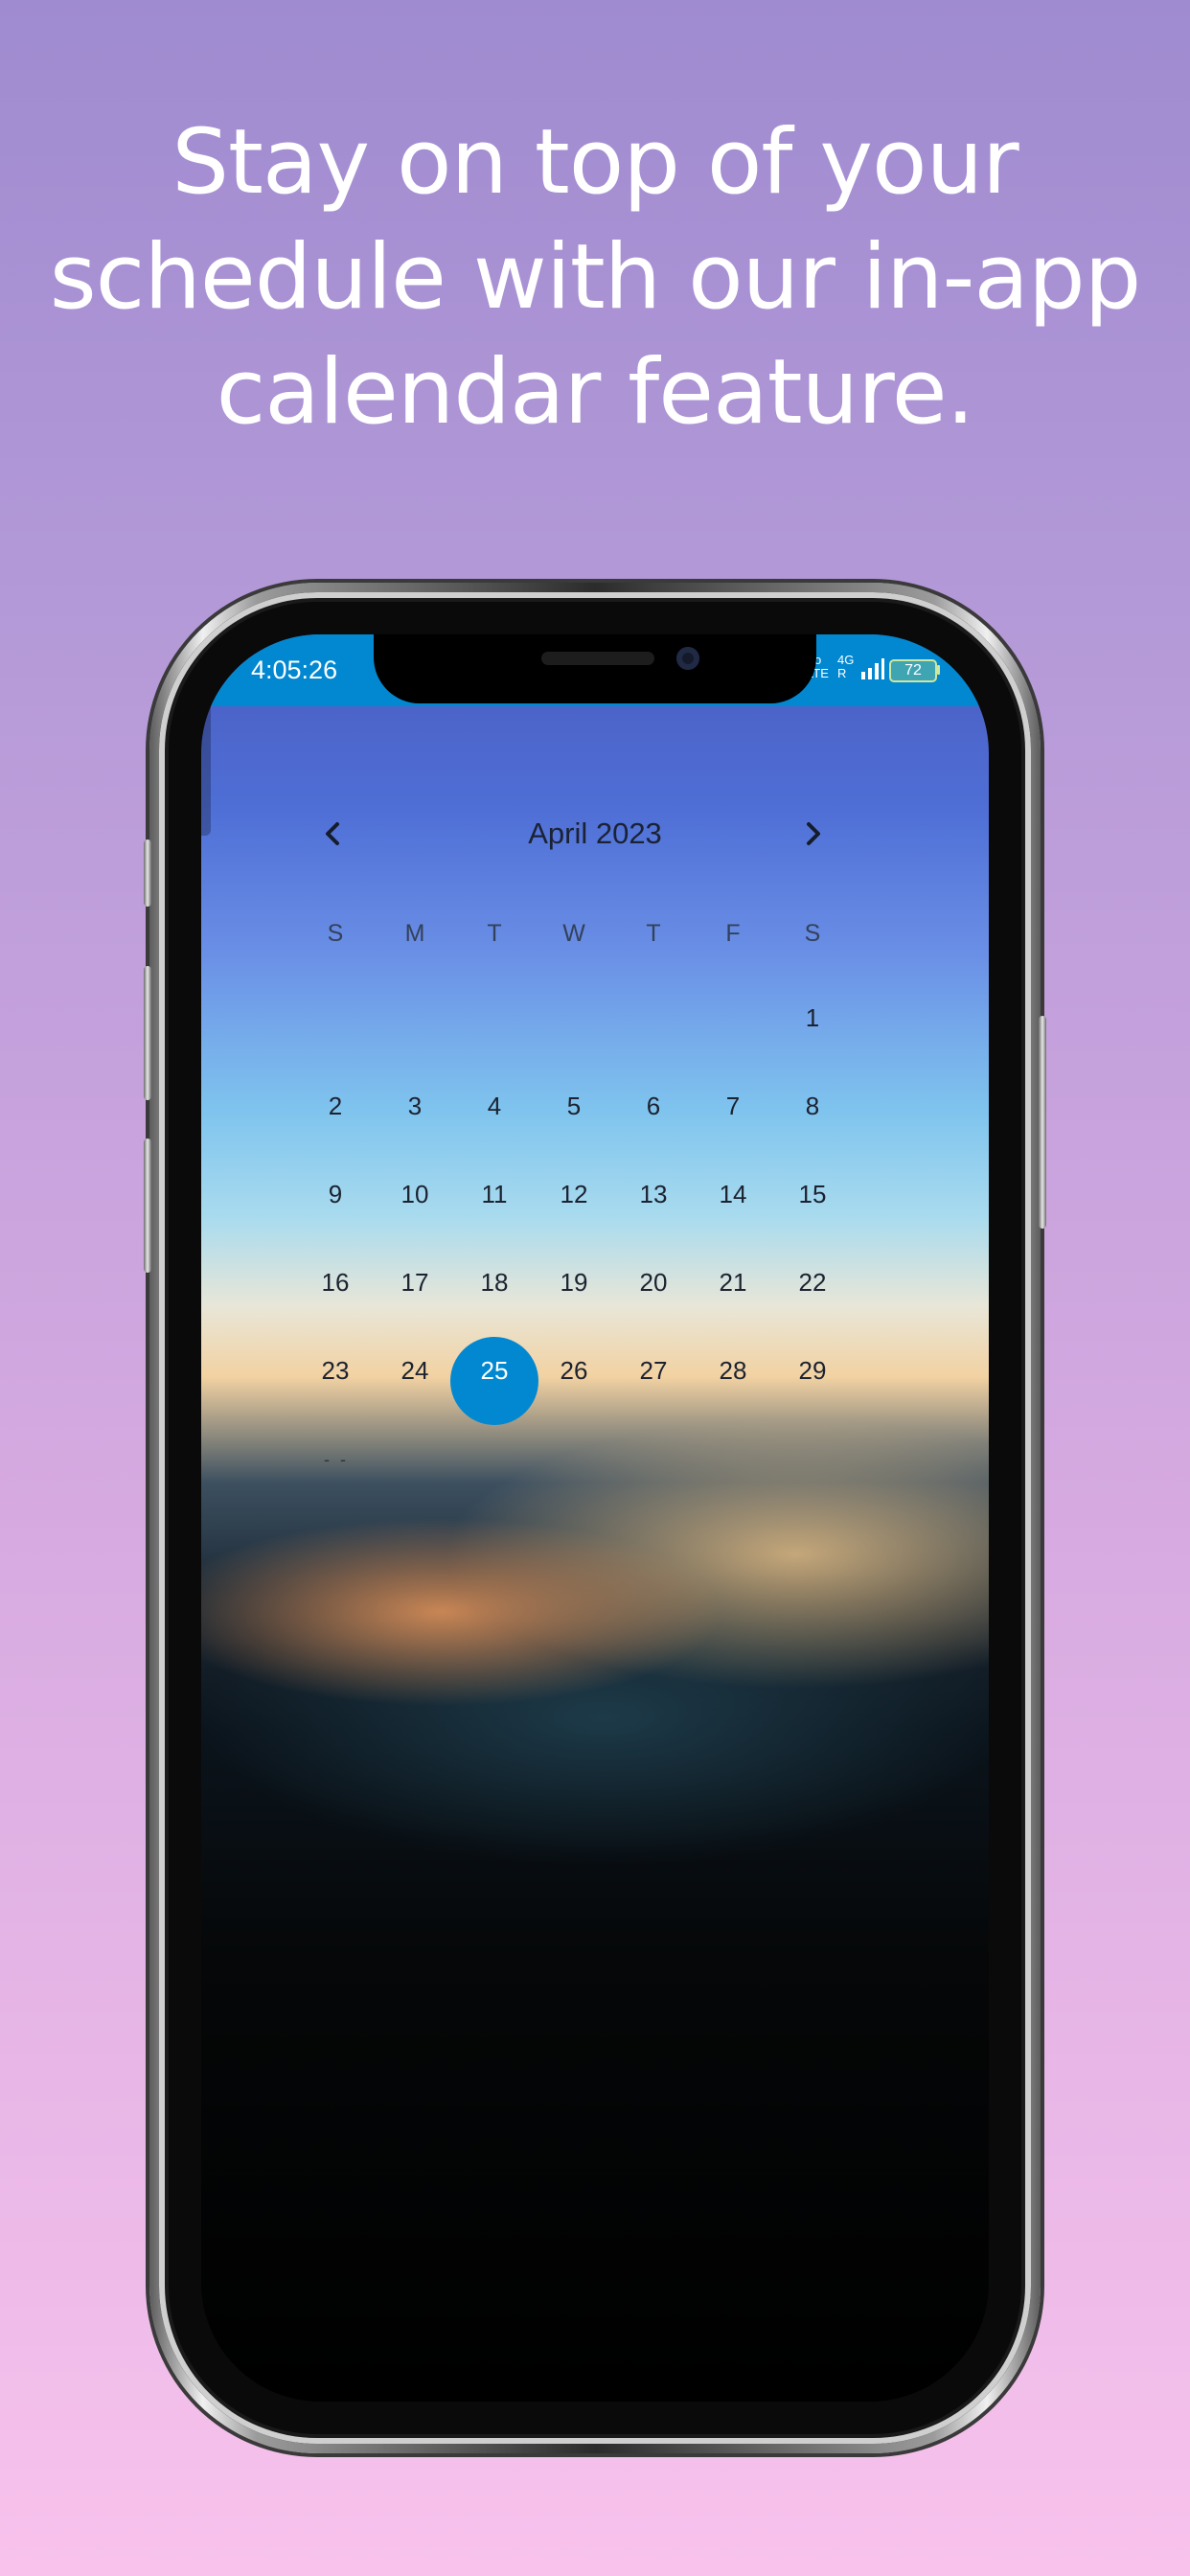 The image size is (1190, 2576). Describe the element at coordinates (595, 668) in the screenshot. I see `notch` at that location.